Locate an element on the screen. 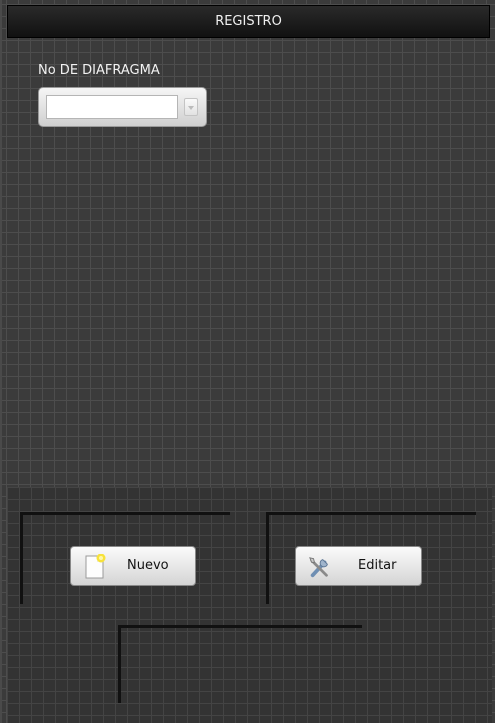 The width and height of the screenshot is (495, 723). tools-icon is located at coordinates (318, 567).